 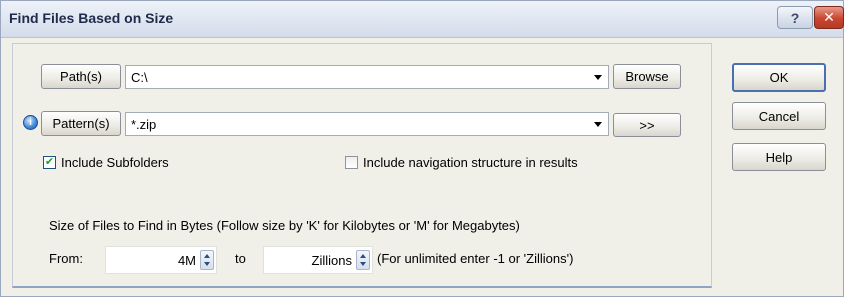 I want to click on ok-button-label: OK, so click(x=779, y=77).